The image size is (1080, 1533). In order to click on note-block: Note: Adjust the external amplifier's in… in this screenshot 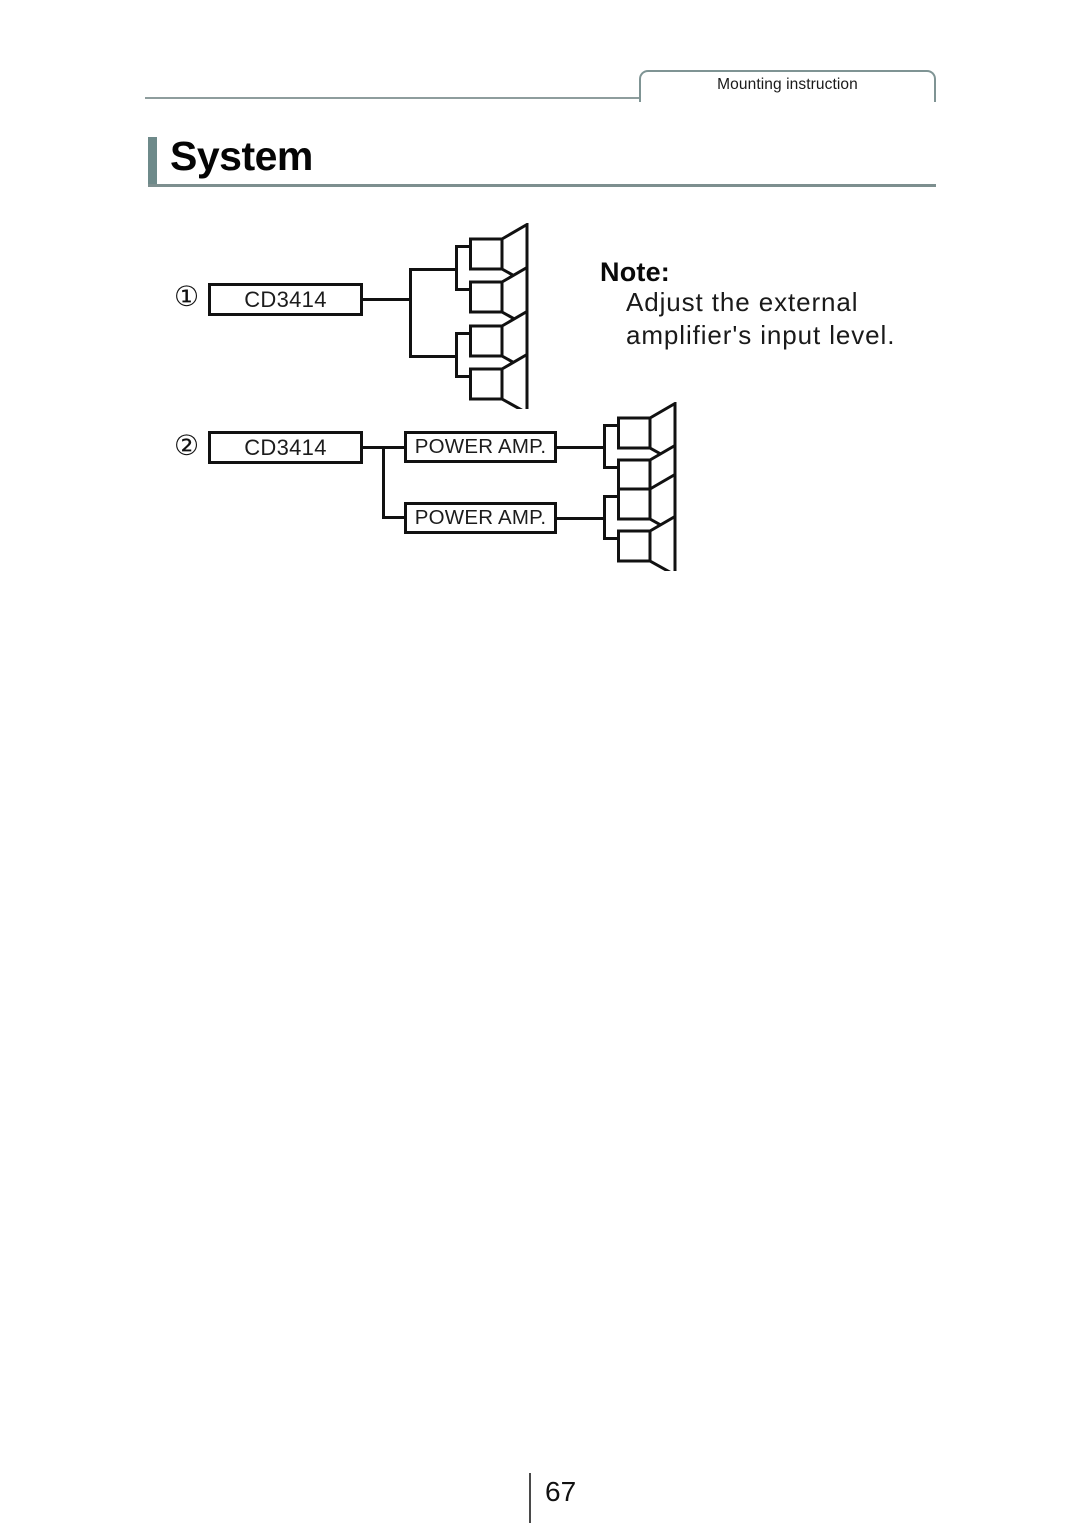, I will do `click(747, 304)`.